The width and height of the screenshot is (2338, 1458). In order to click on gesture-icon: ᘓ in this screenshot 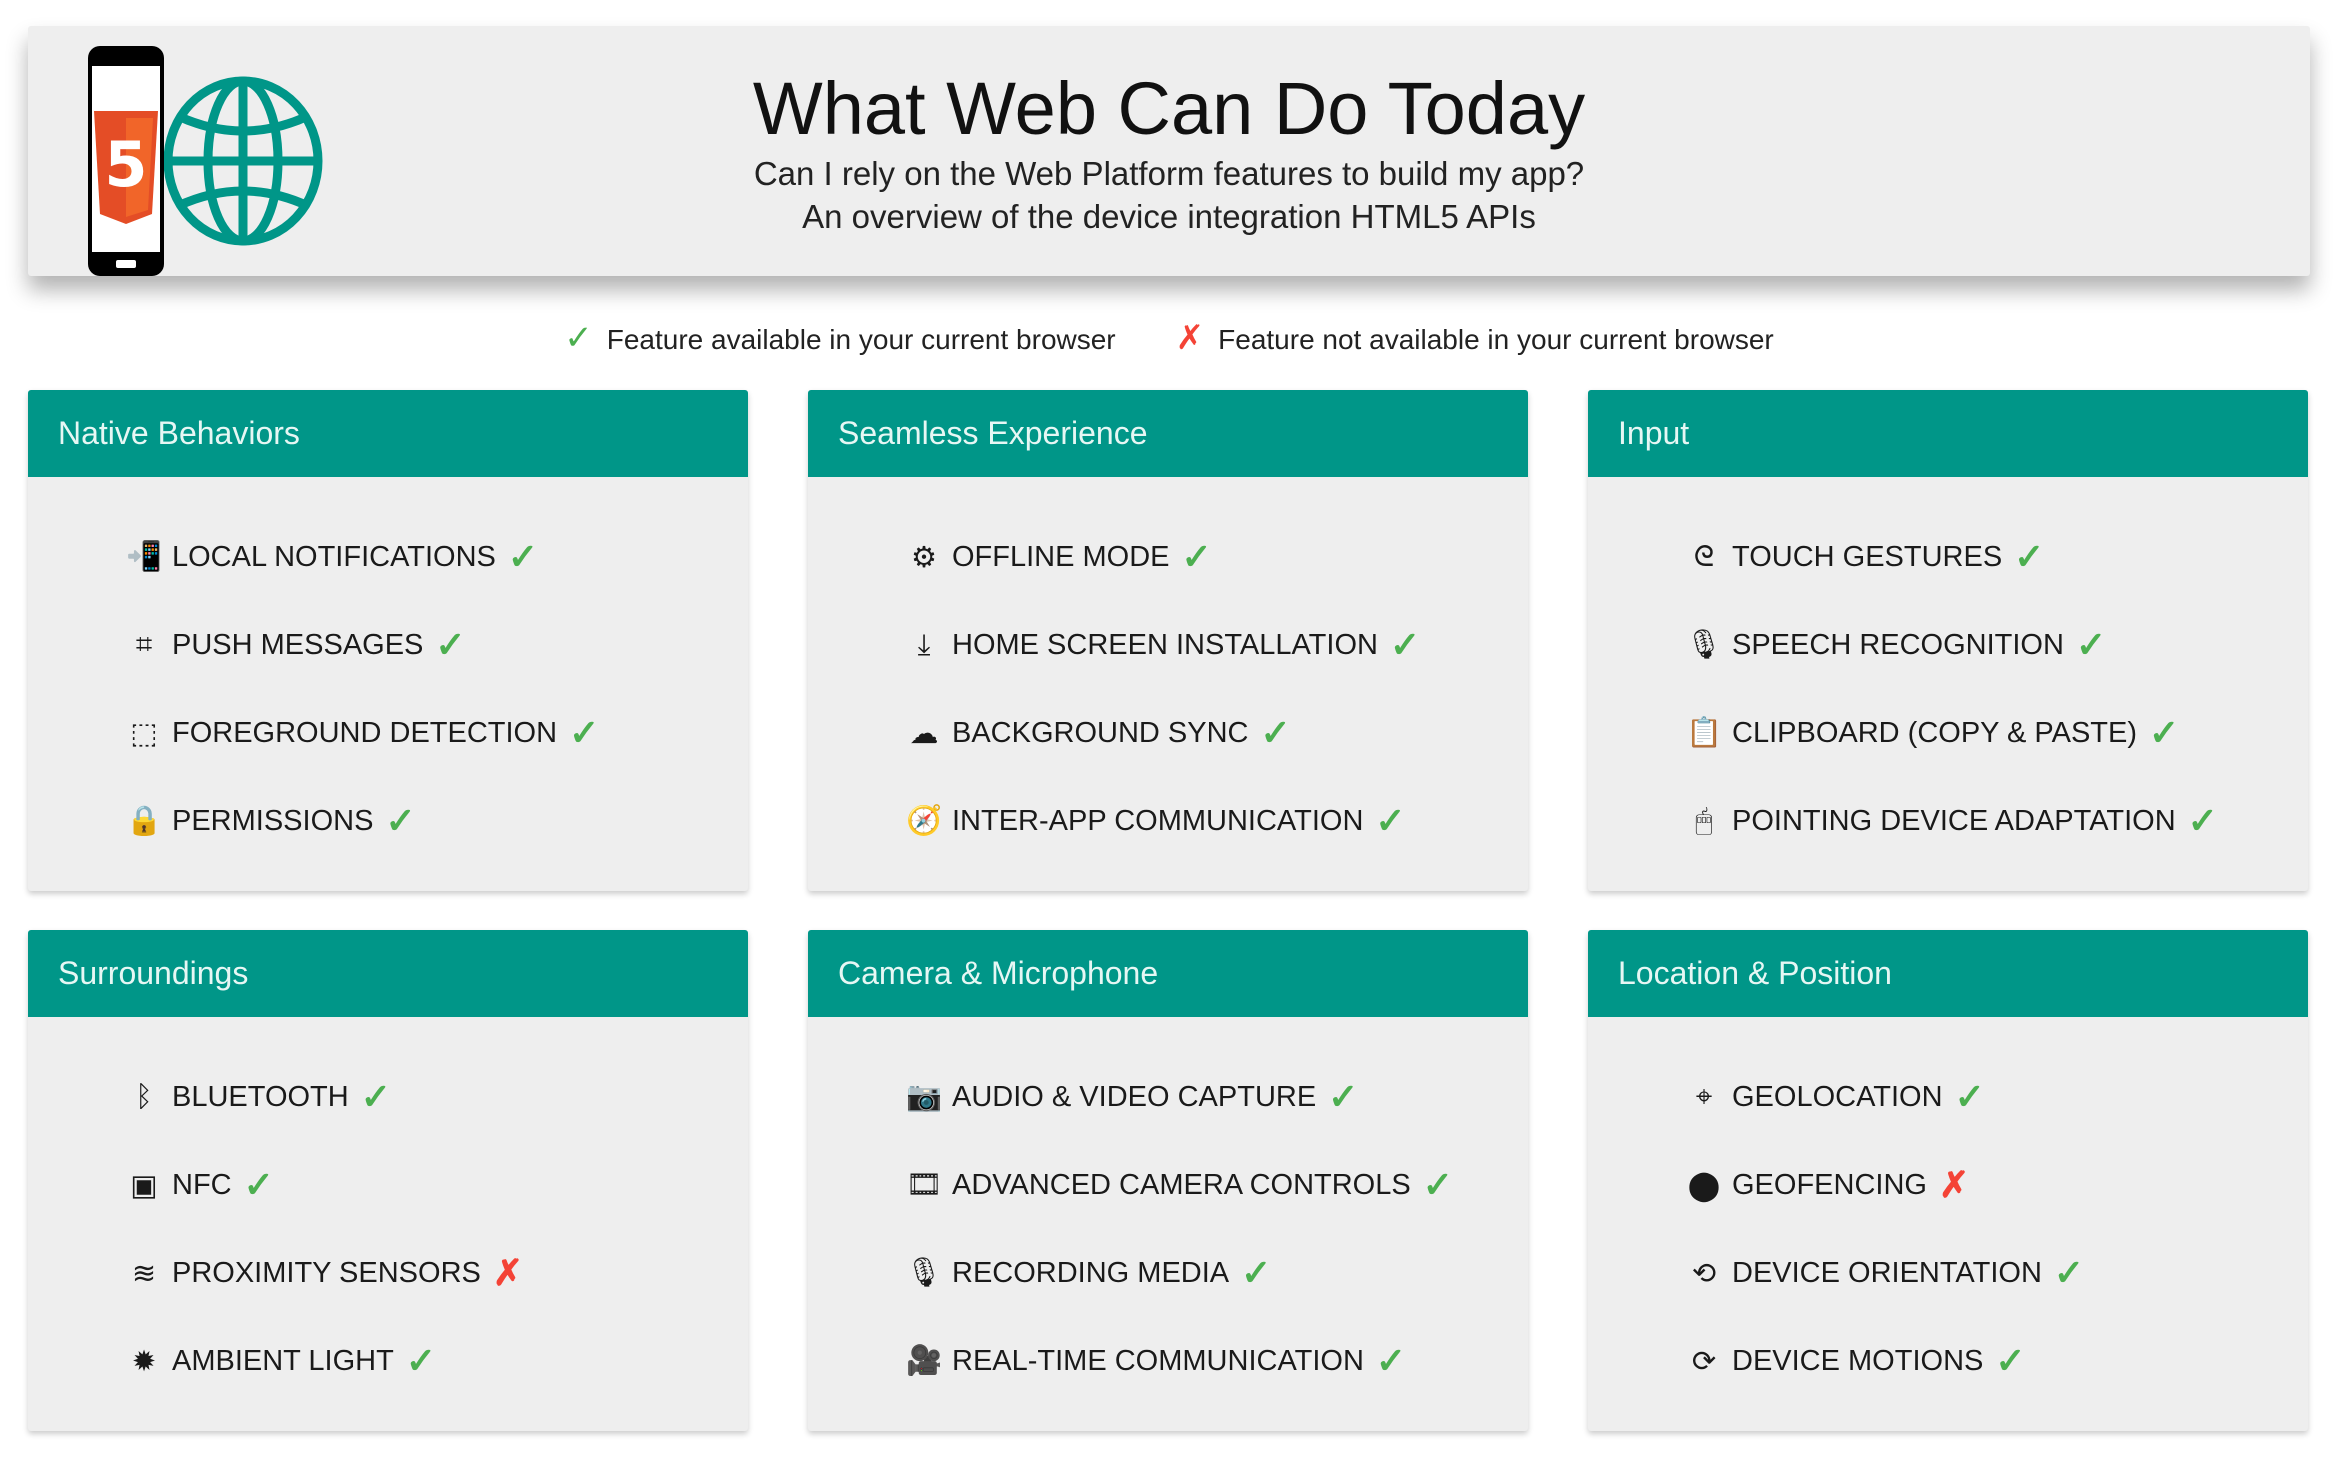, I will do `click(1704, 556)`.